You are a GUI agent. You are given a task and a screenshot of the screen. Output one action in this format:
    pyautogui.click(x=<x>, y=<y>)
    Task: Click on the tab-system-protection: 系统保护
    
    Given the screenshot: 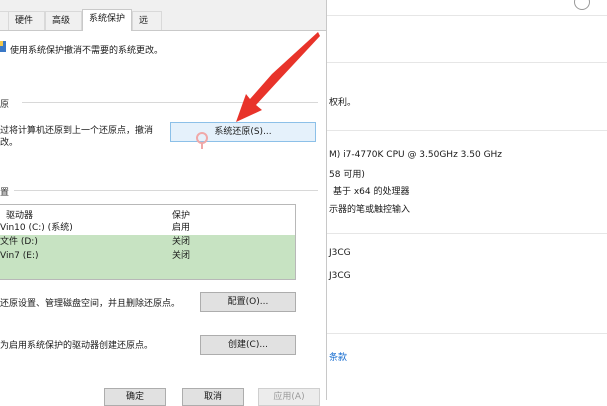 What is the action you would take?
    pyautogui.click(x=107, y=20)
    